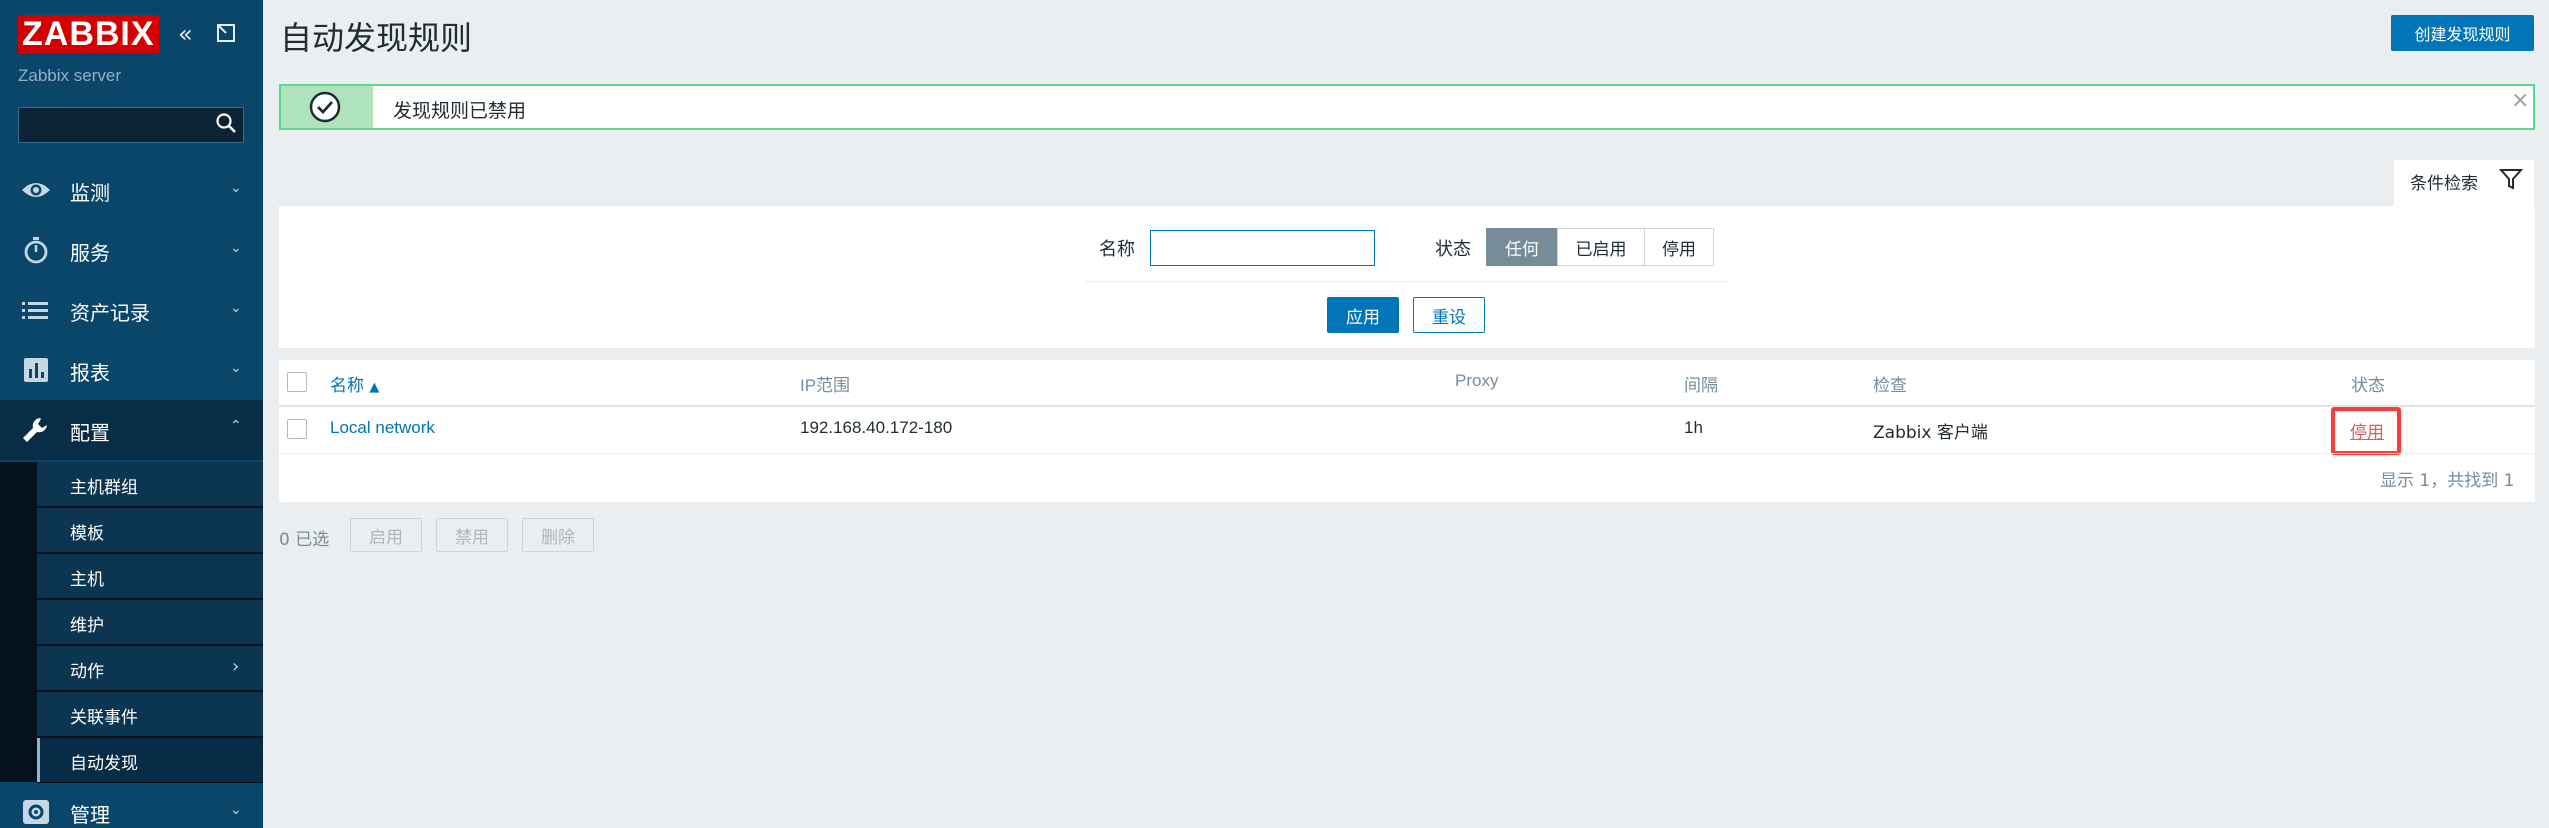 The image size is (2549, 828). Describe the element at coordinates (2368, 386) in the screenshot. I see `column-header-status: 状态` at that location.